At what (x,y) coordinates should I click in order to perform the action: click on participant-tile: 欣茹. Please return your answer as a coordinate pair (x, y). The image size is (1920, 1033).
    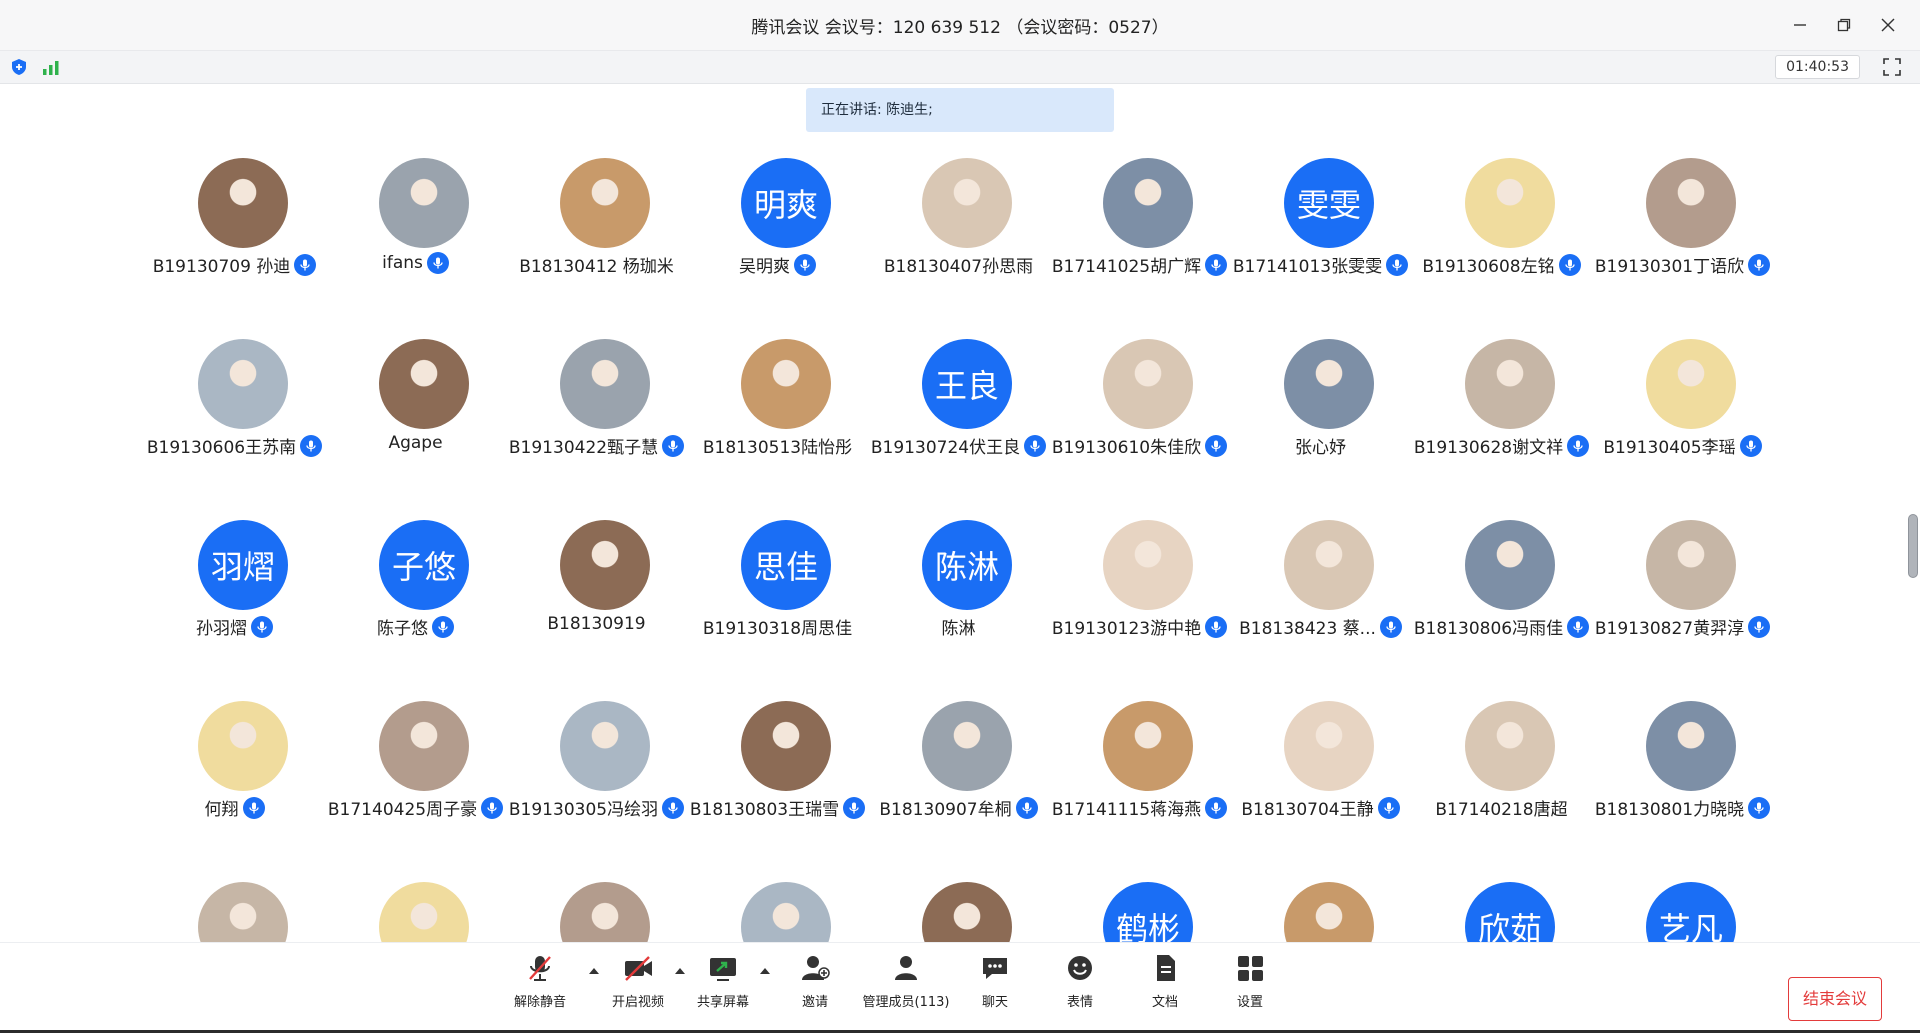
    Looking at the image, I should click on (1501, 912).